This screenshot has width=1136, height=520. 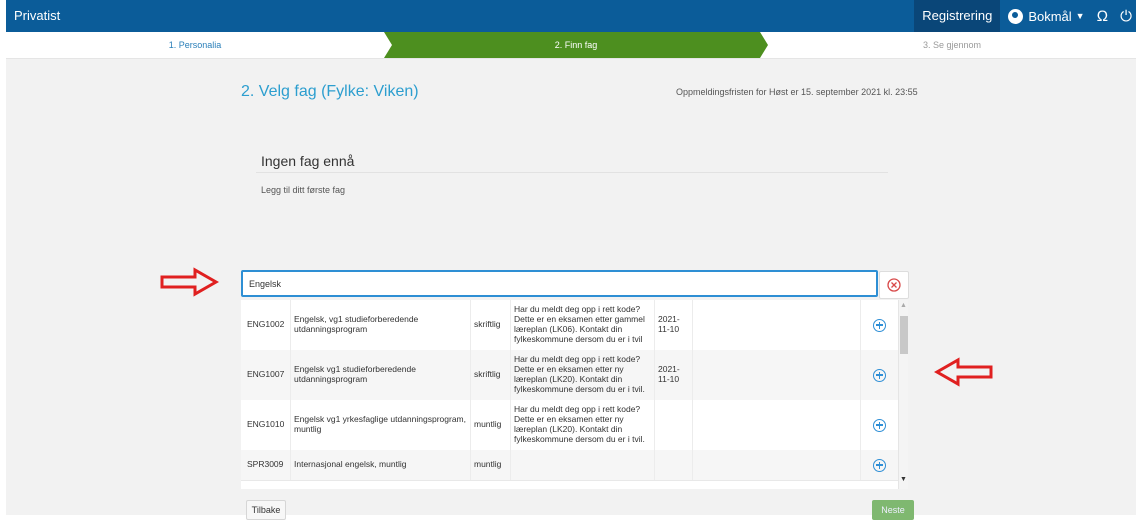 I want to click on search-box, so click(x=559, y=283).